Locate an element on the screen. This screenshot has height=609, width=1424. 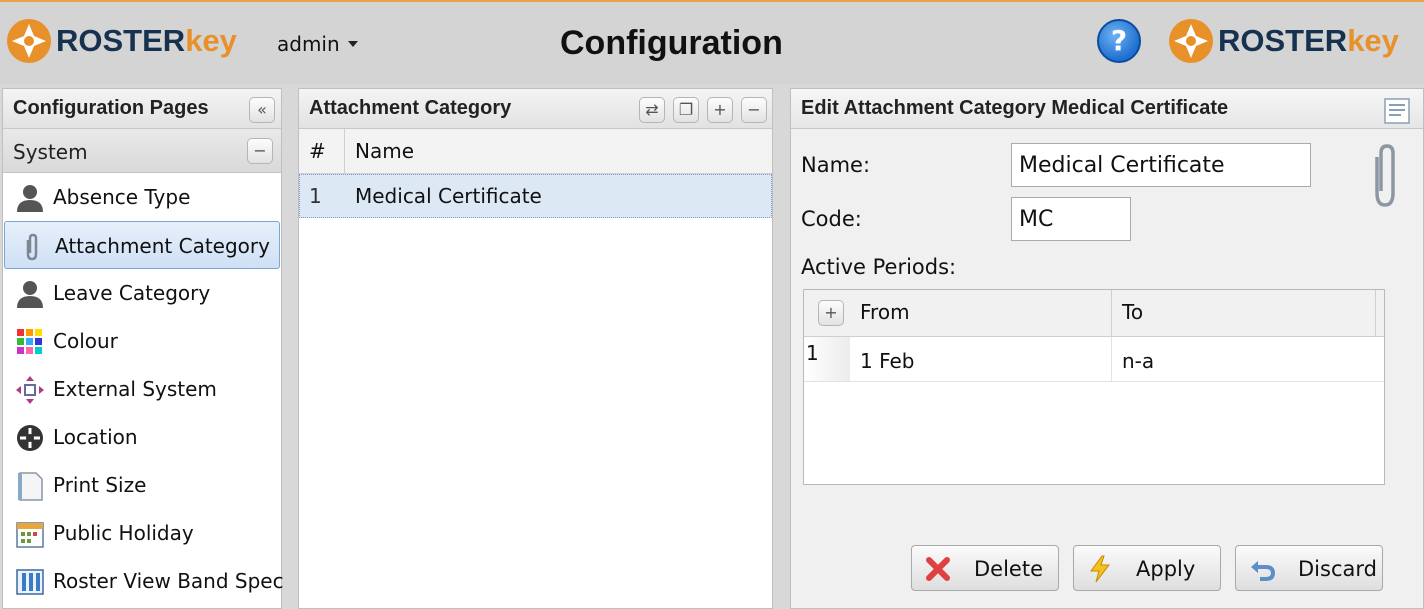
panel-header: Configuration Pages « is located at coordinates (142, 109).